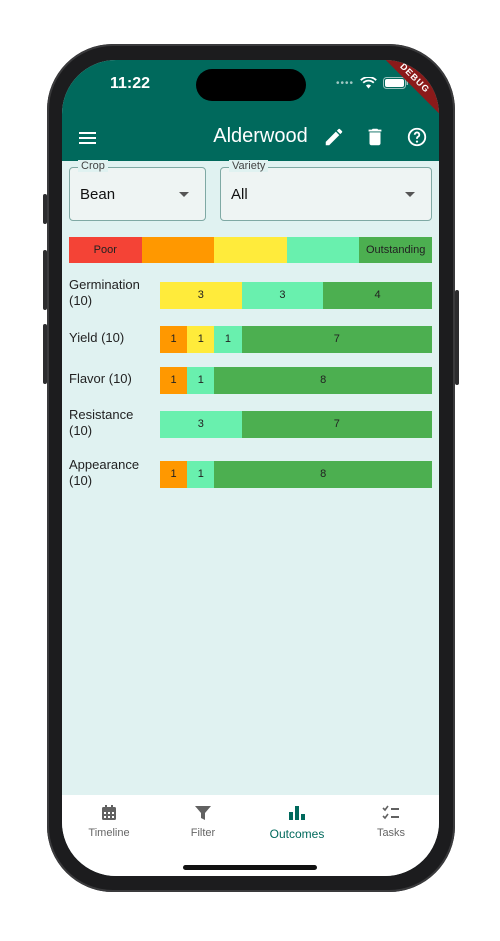 The height and width of the screenshot is (941, 500). What do you see at coordinates (83, 337) in the screenshot?
I see `outcome-name: Yield` at bounding box center [83, 337].